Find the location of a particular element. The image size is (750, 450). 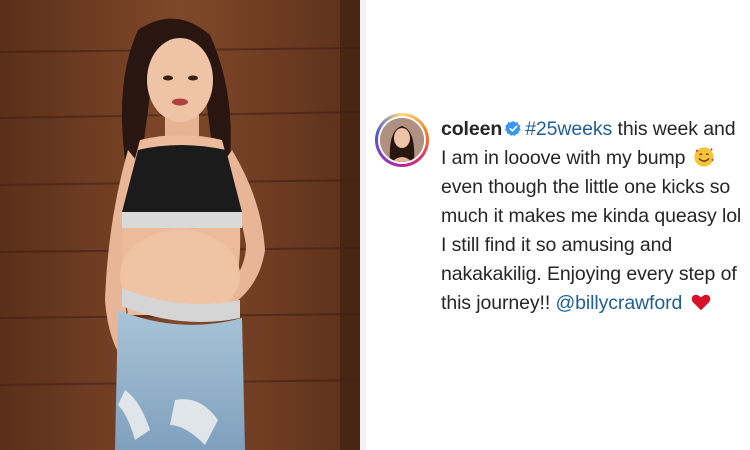

mention-link: @billycrawford is located at coordinates (618, 303).